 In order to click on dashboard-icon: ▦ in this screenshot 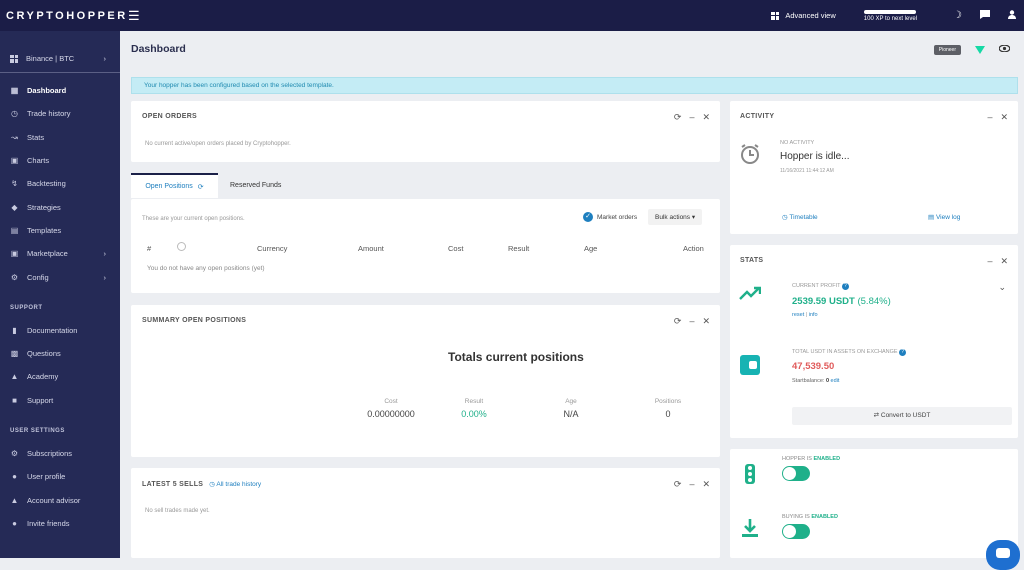, I will do `click(14, 91)`.